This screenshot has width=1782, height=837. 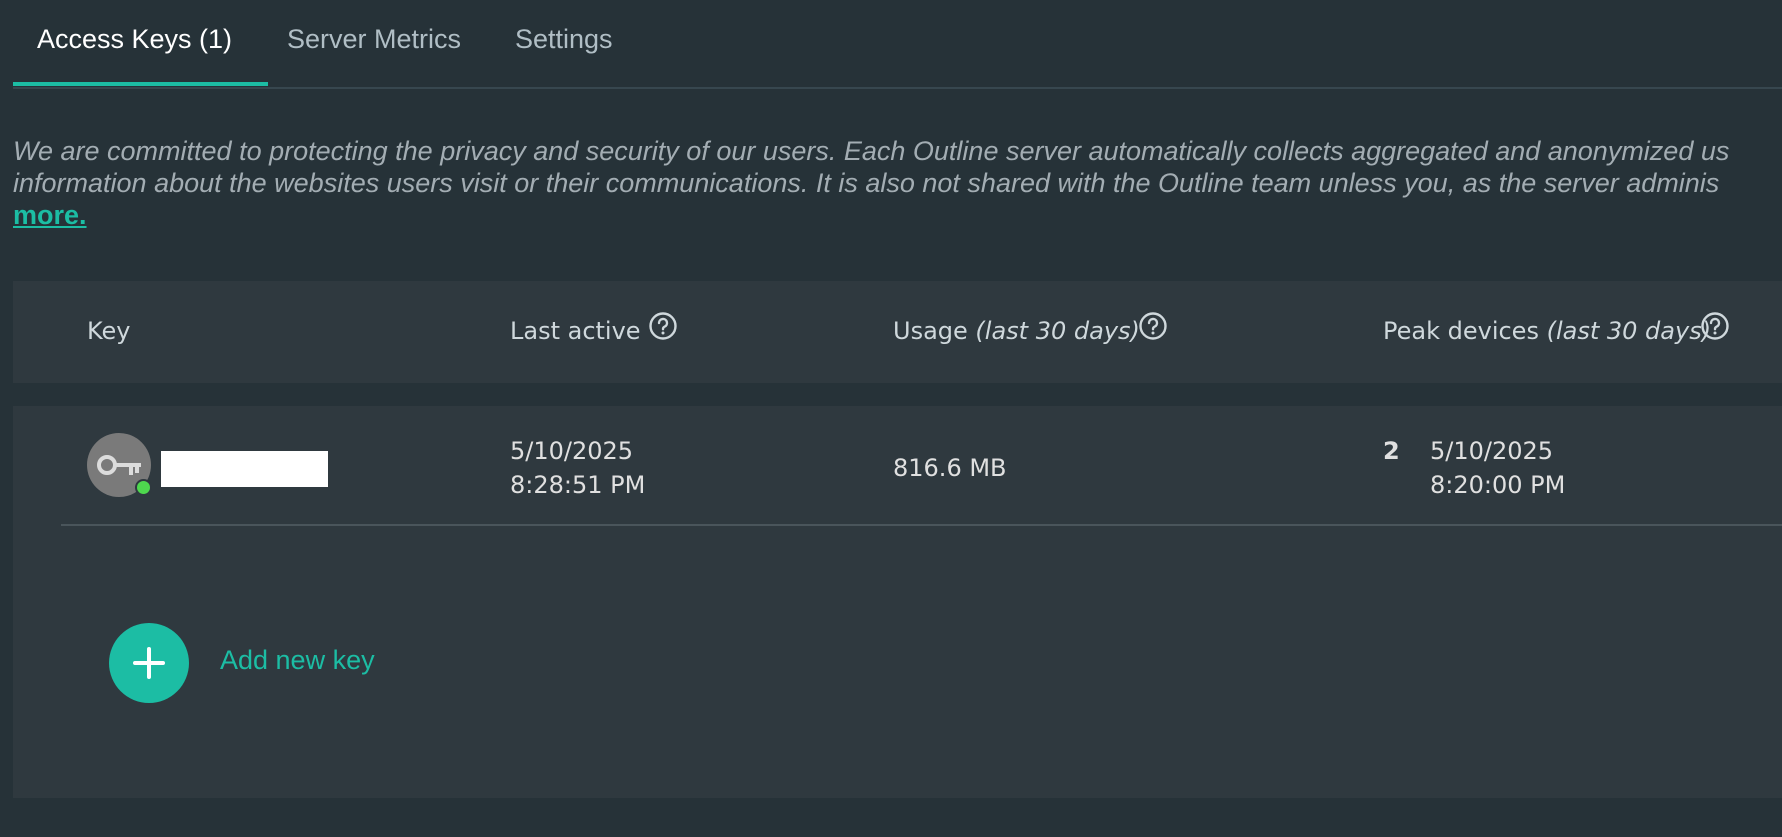 I want to click on add-new-key-label: Add new key, so click(x=297, y=660).